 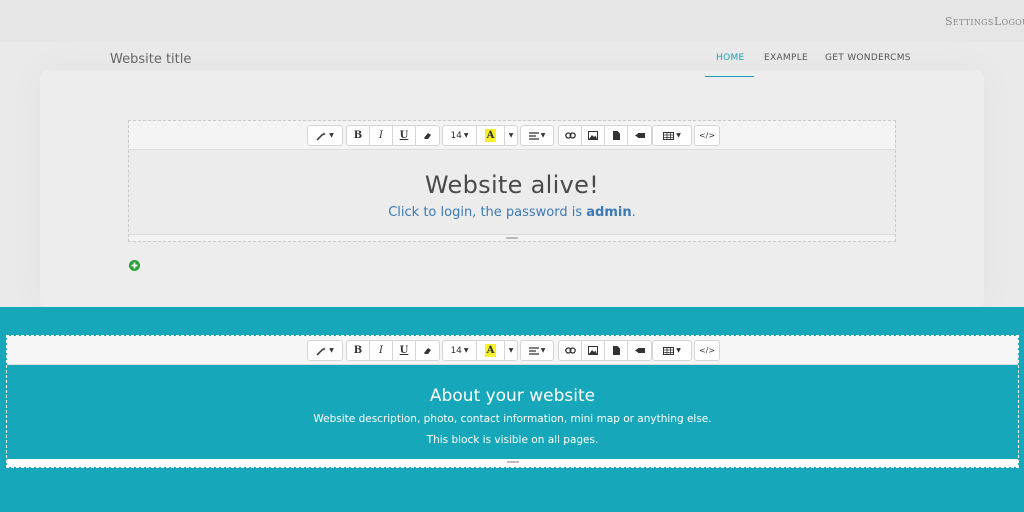 What do you see at coordinates (609, 212) in the screenshot?
I see `password-text: admin` at bounding box center [609, 212].